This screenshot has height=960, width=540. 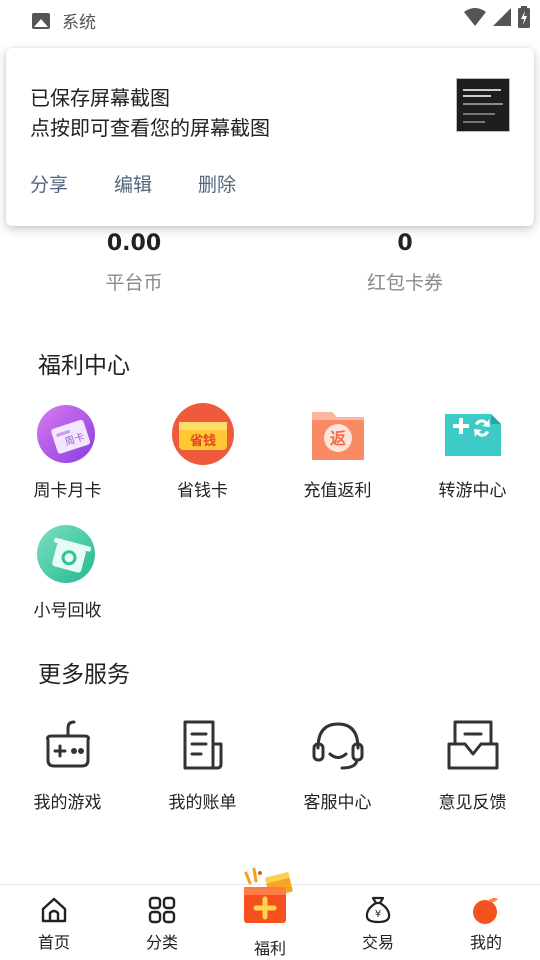 I want to click on wallet-icon: 省钱, so click(x=202, y=434).